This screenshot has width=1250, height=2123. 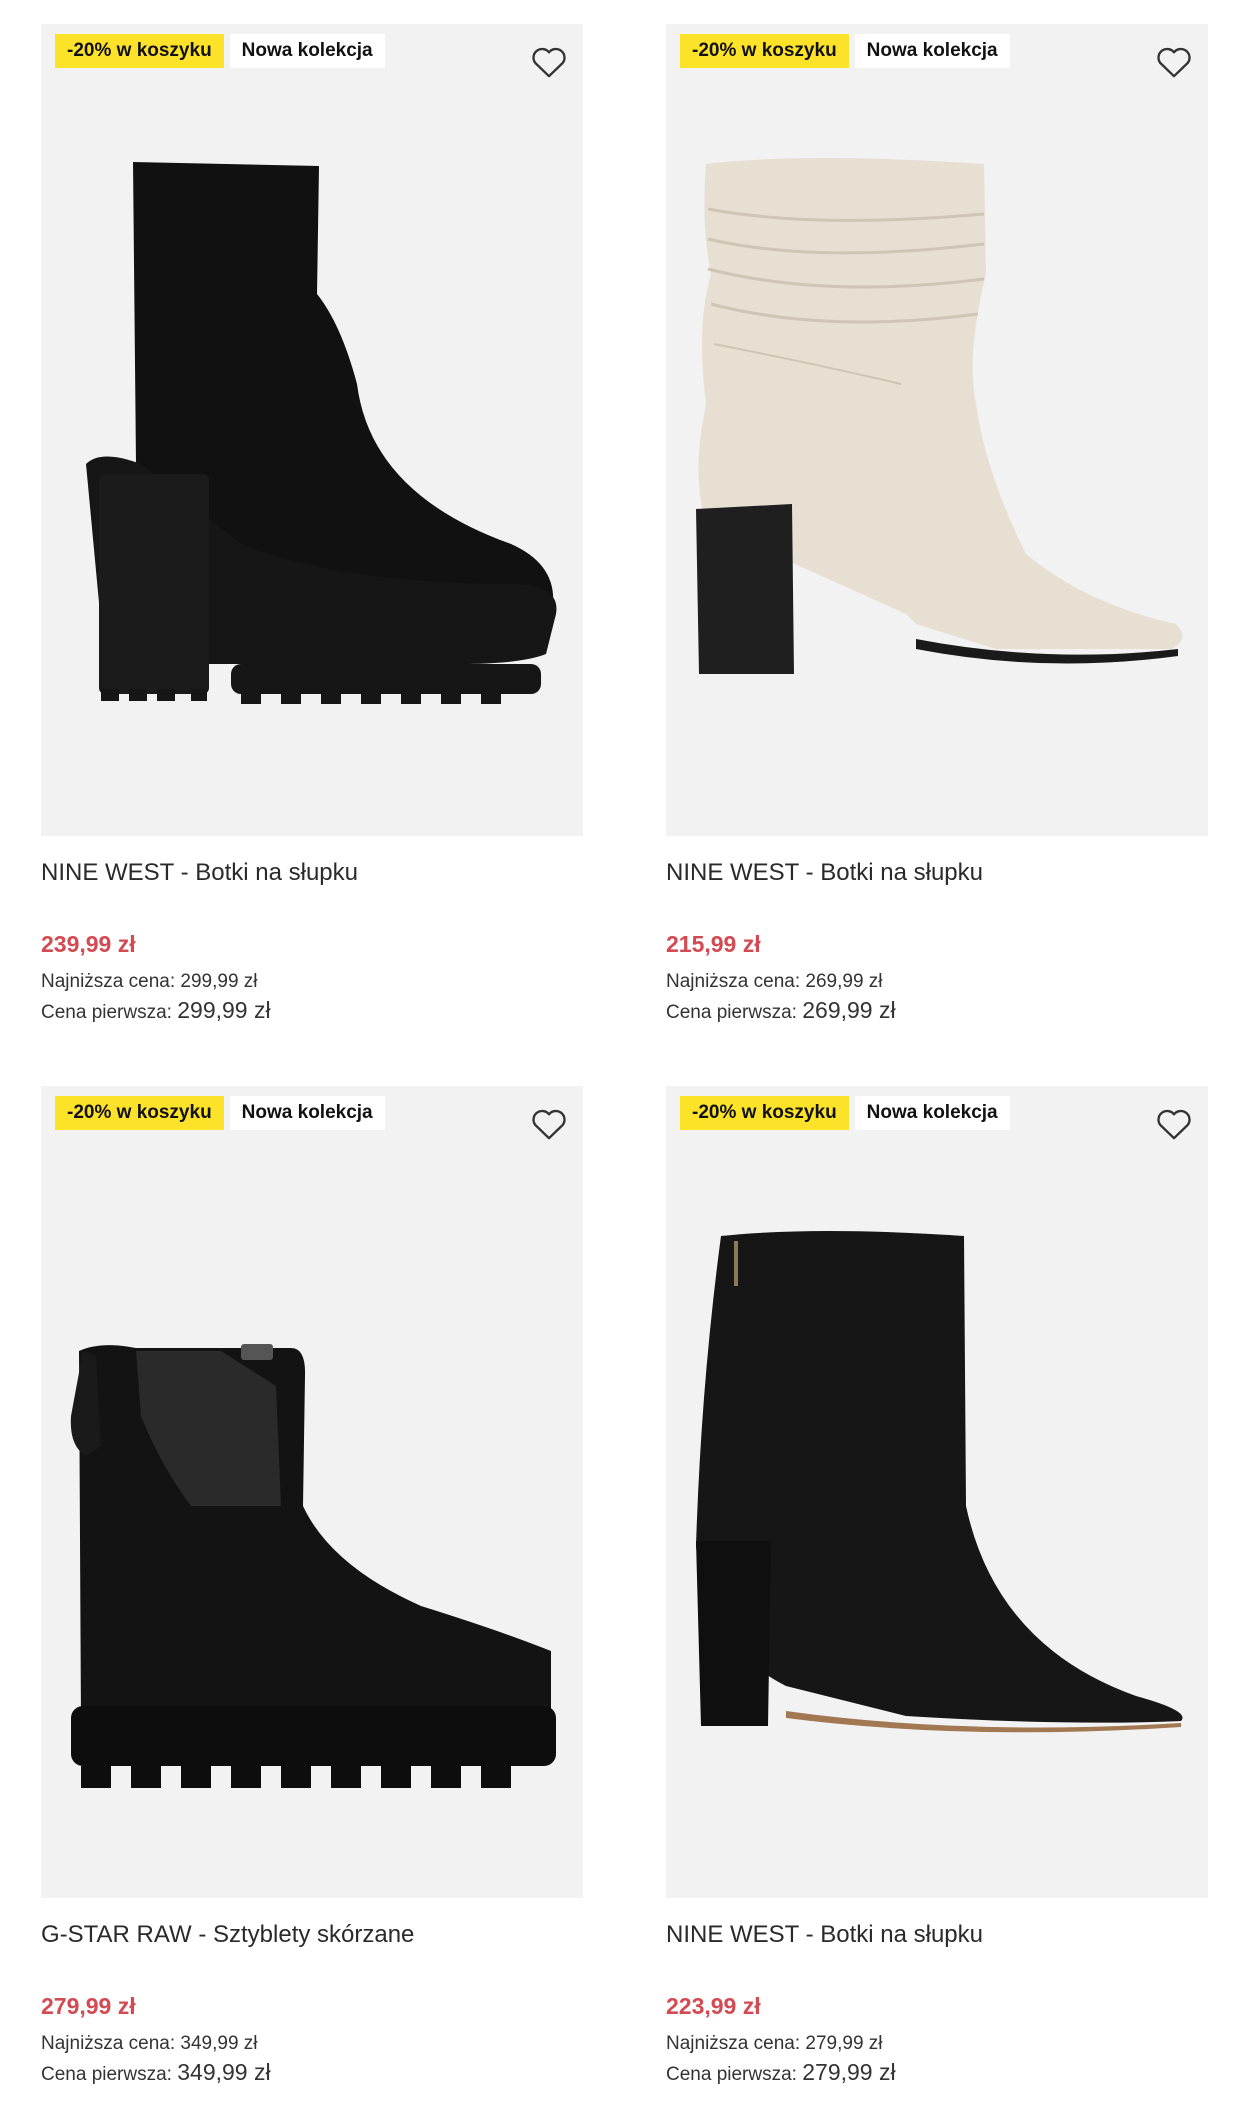 I want to click on lowest-price-line: Najniższa cena: 299,99 zł, so click(x=312, y=982).